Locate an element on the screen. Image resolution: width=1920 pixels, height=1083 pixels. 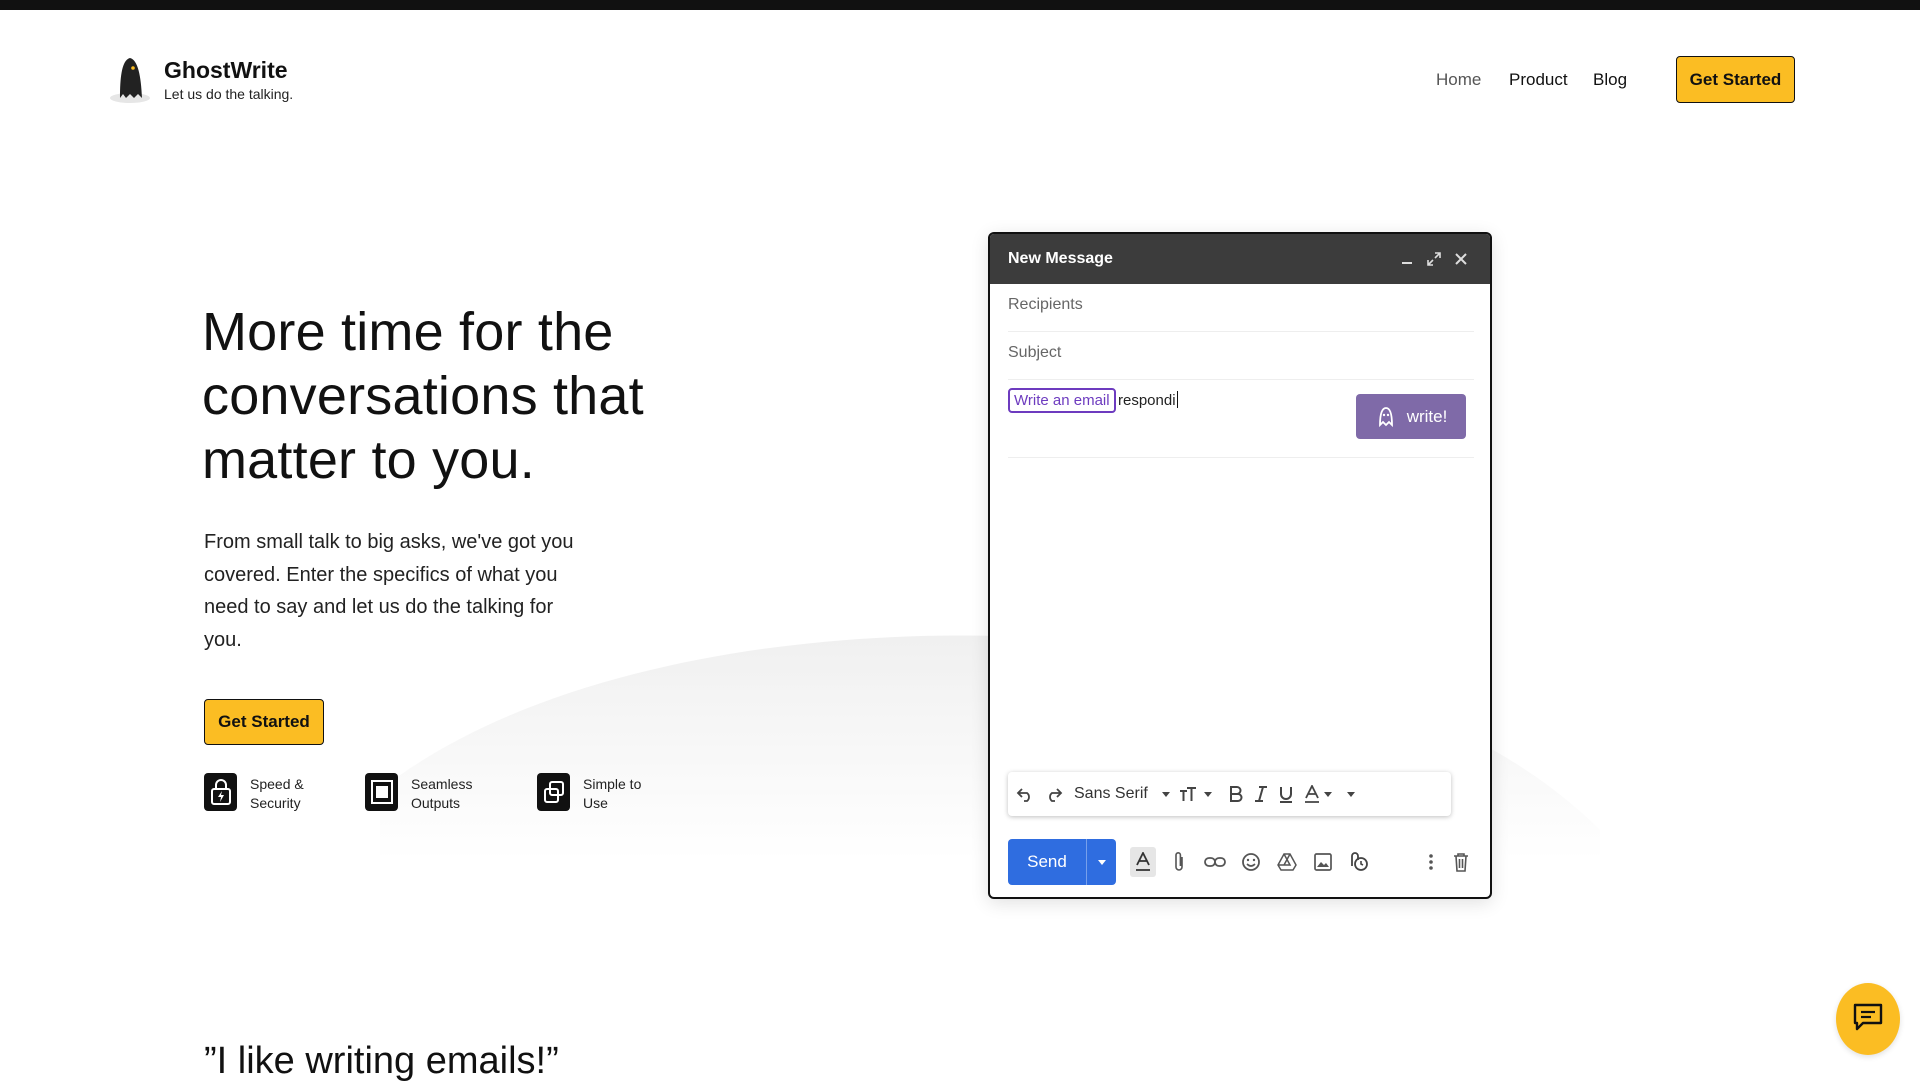
send-button: Send is located at coordinates (1062, 862).